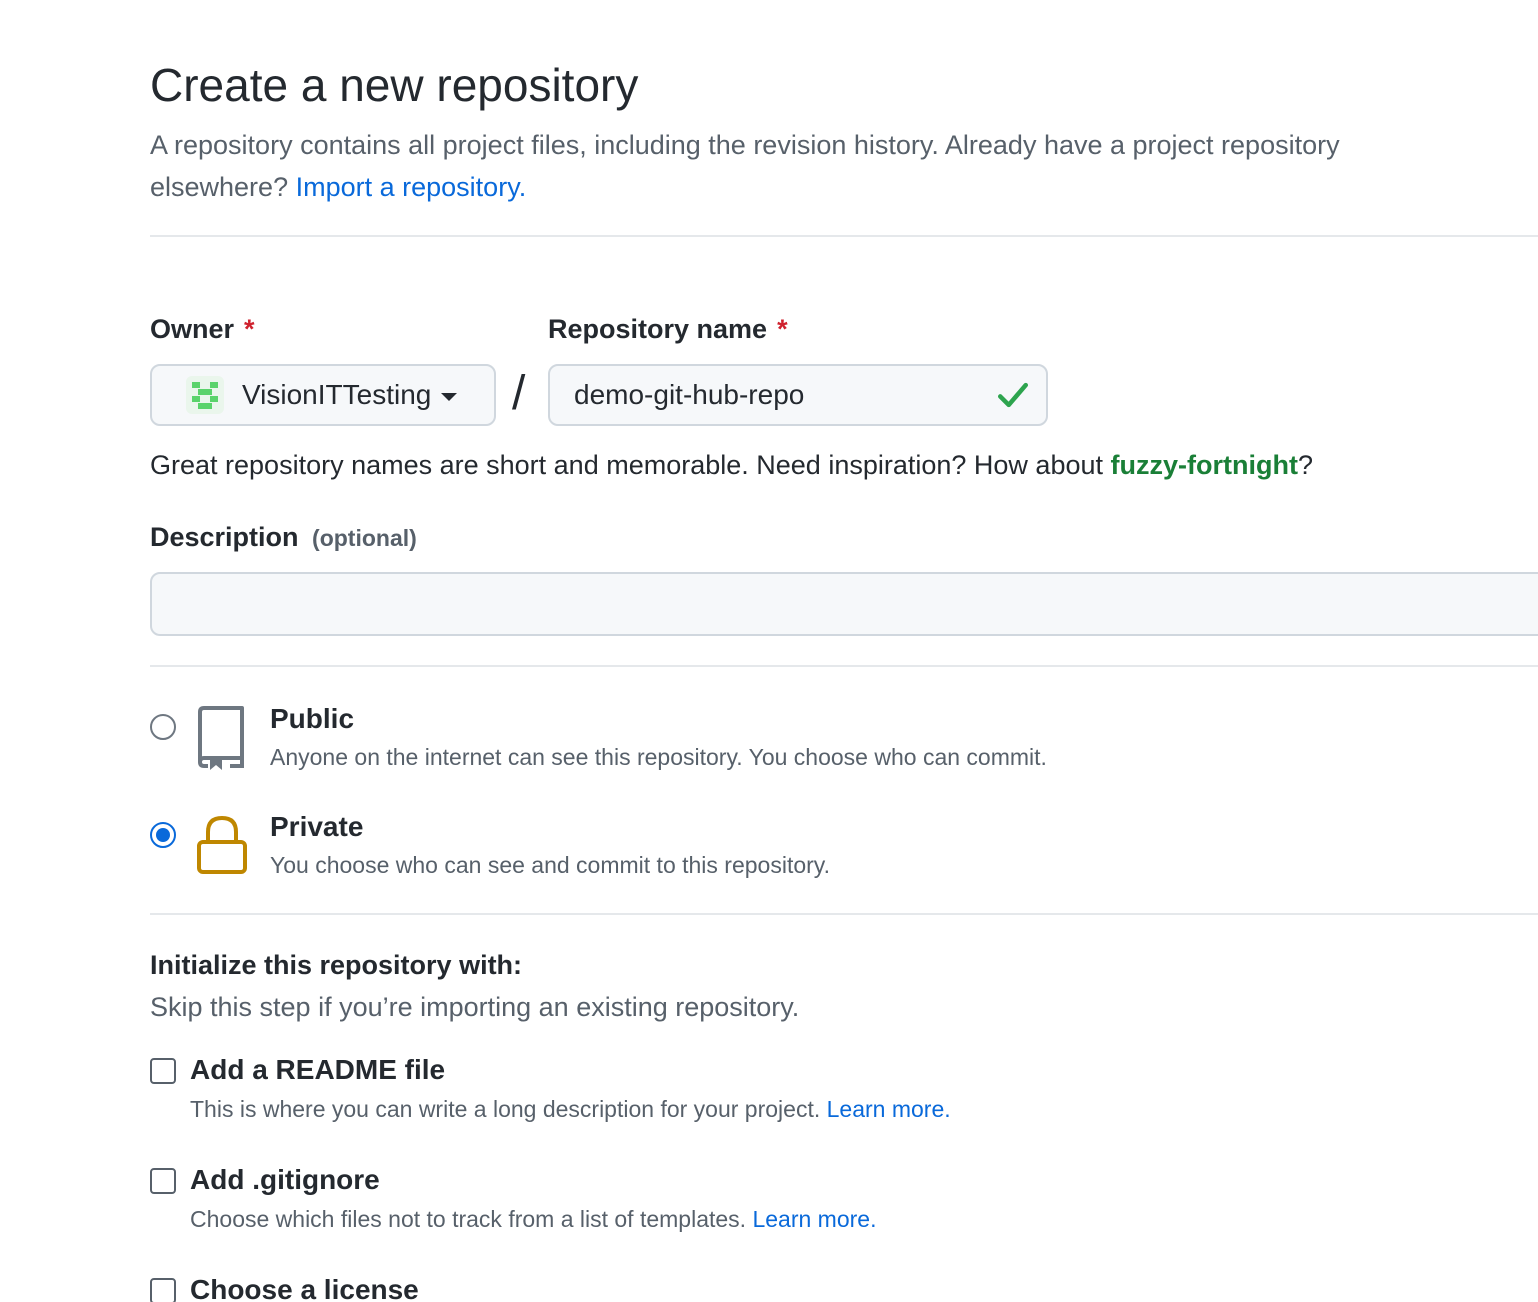  Describe the element at coordinates (337, 394) in the screenshot. I see `owner-name: VisionITTesting` at that location.